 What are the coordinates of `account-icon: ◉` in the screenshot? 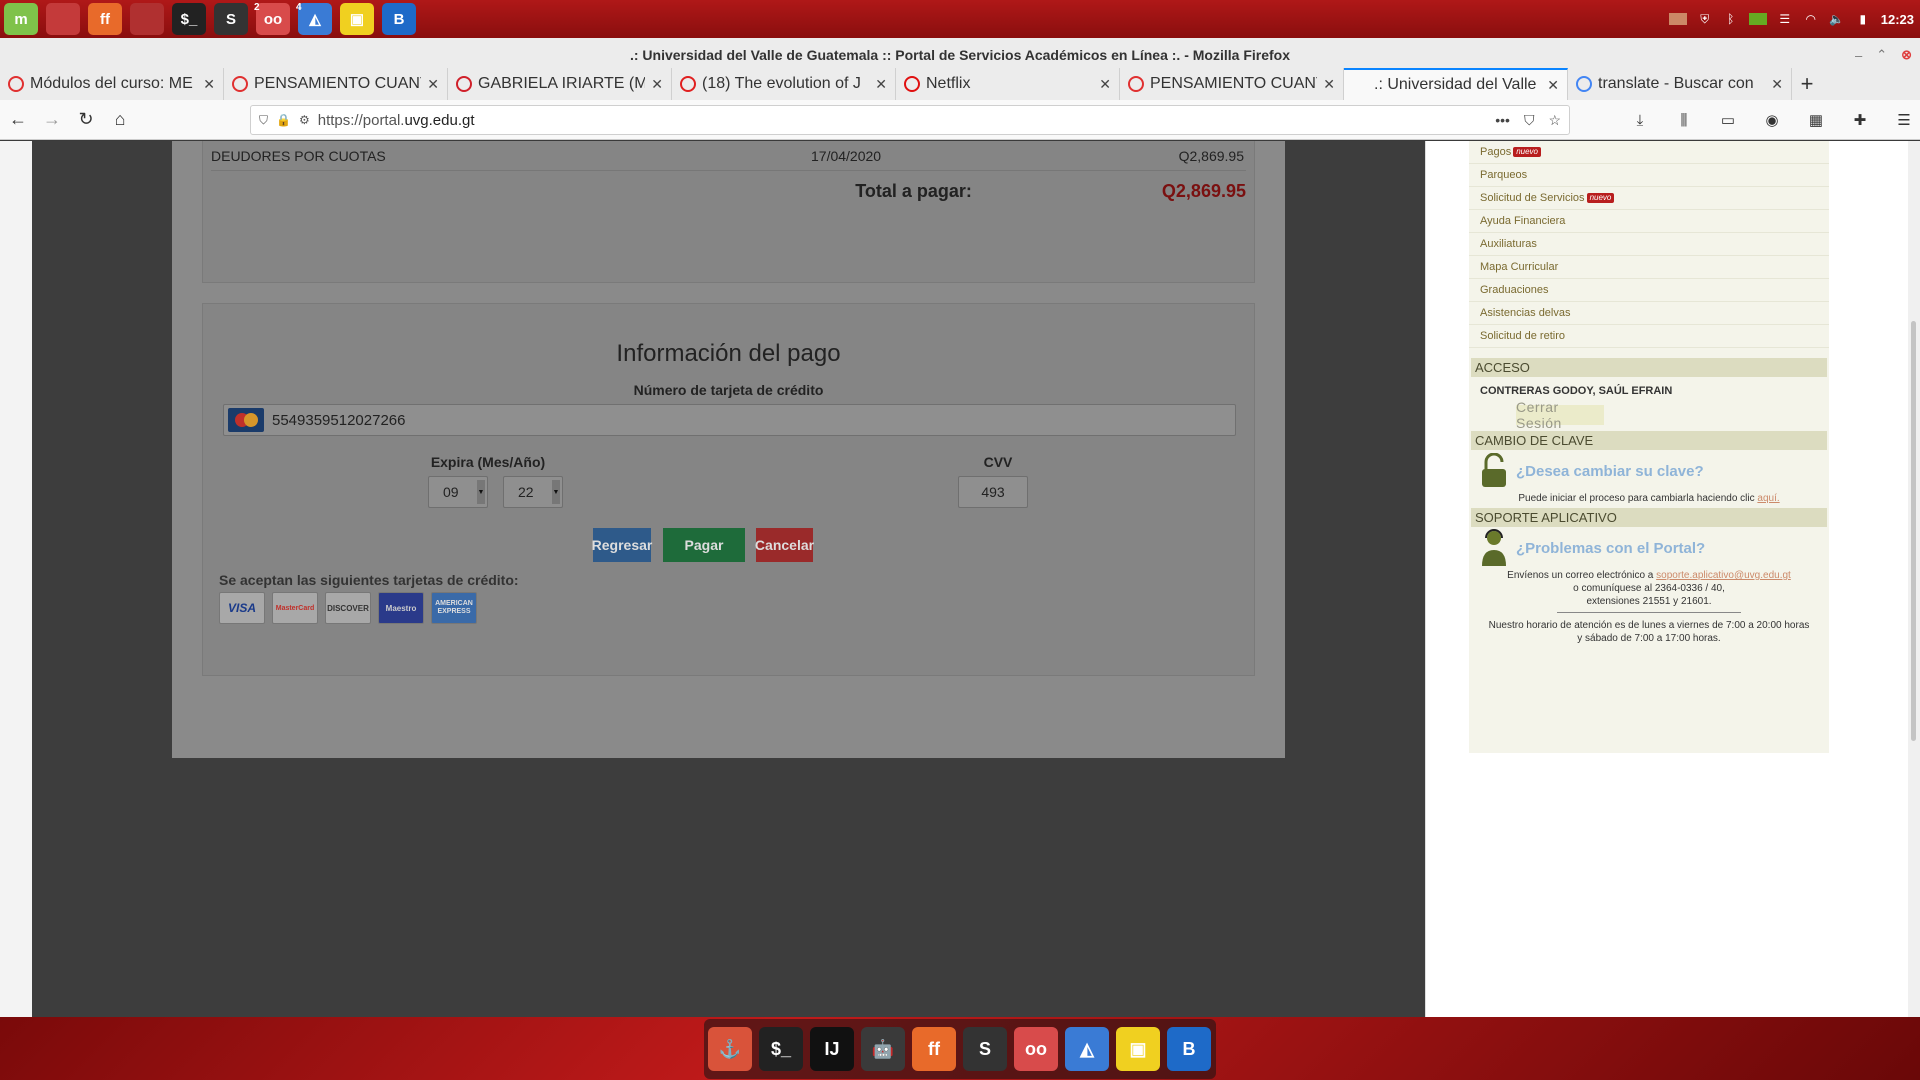 It's located at (1772, 120).